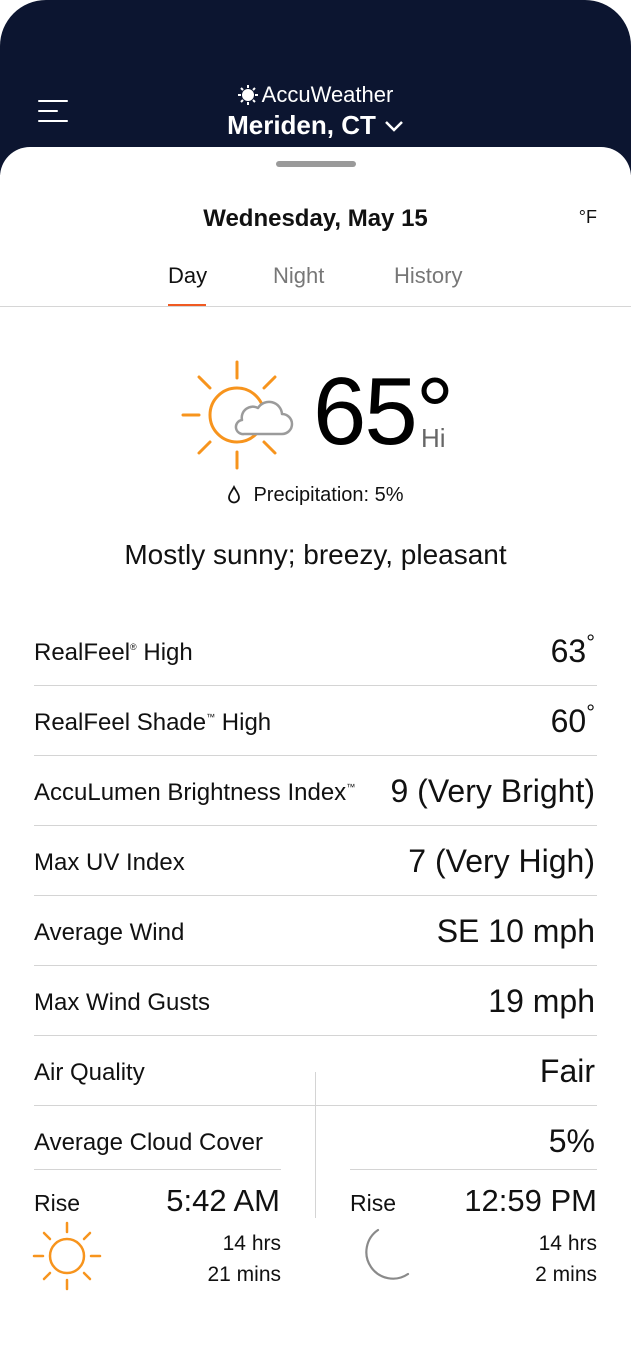 Image resolution: width=631 pixels, height=1365 pixels. I want to click on brand-name: AccuWeather, so click(327, 94).